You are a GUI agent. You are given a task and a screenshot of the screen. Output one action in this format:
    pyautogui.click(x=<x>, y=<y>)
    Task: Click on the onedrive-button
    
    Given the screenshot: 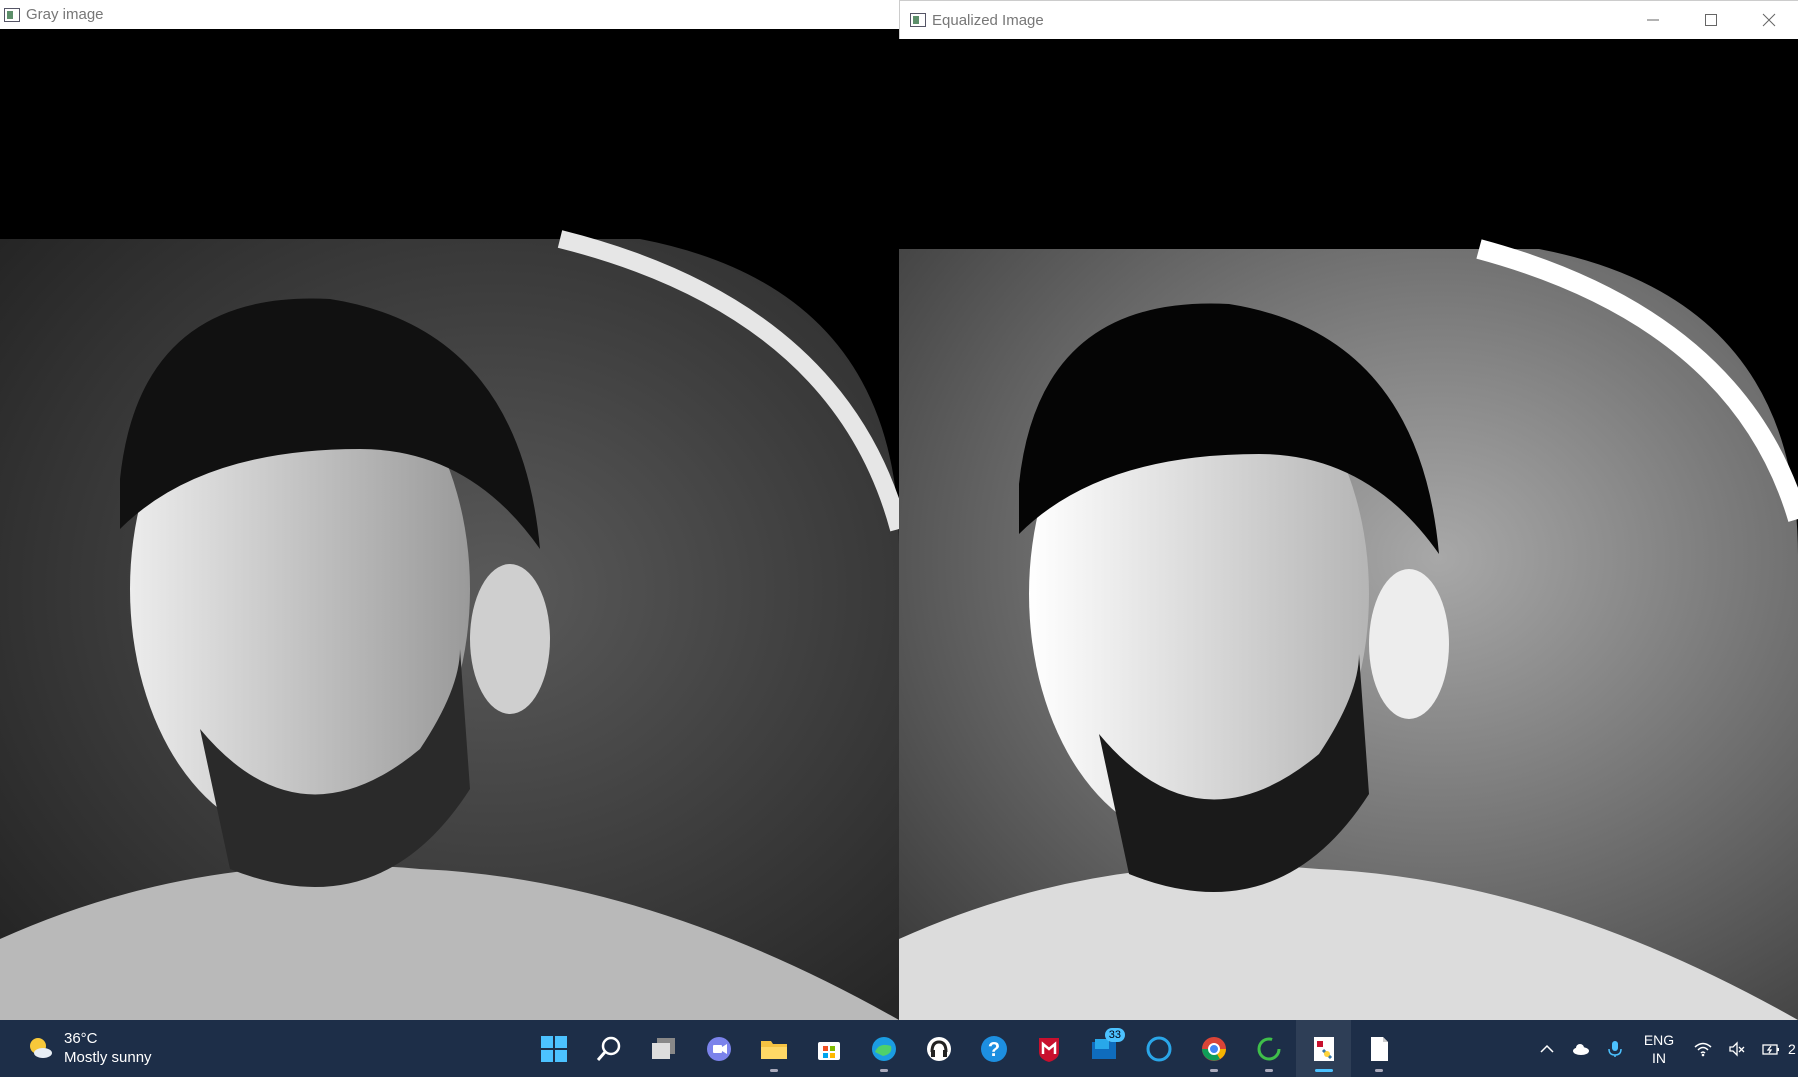 What is the action you would take?
    pyautogui.click(x=1581, y=1049)
    